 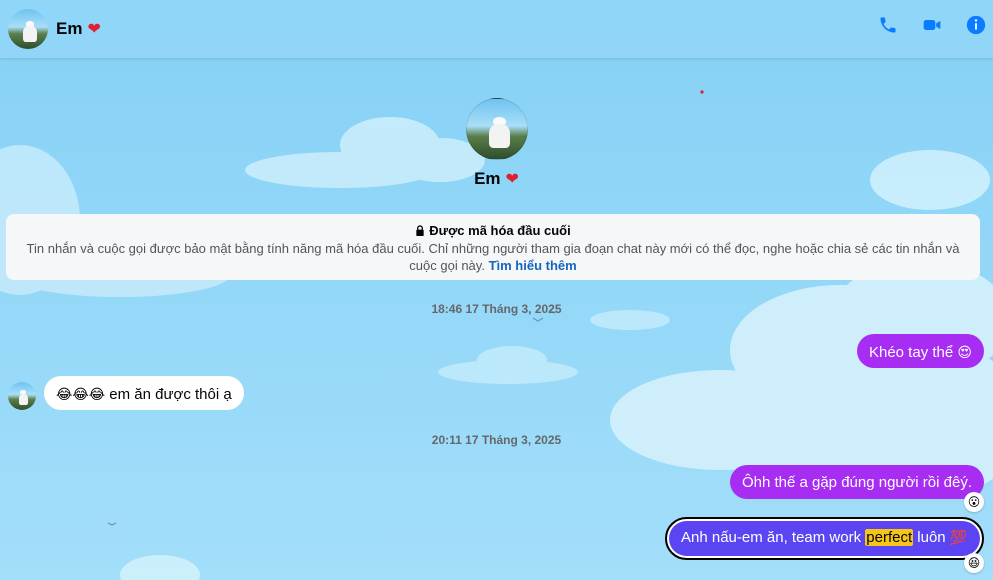 What do you see at coordinates (496, 440) in the screenshot?
I see `timestamp: 20:11 17 Tháng 3, 2025` at bounding box center [496, 440].